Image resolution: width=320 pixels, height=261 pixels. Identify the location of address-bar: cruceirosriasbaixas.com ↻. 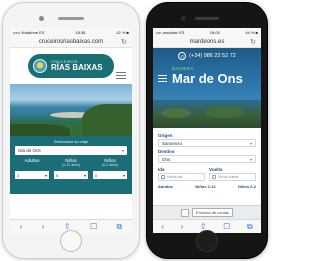
(71, 42).